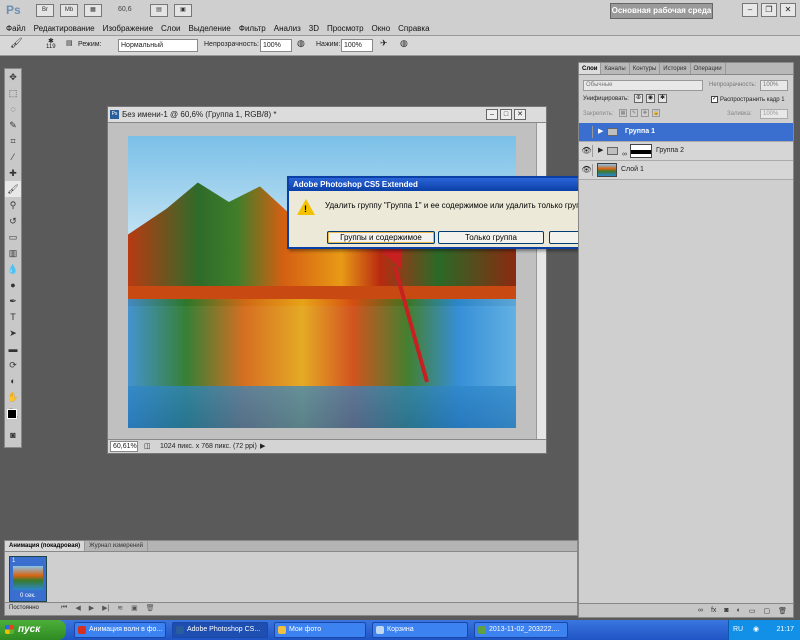 Image resolution: width=800 pixels, height=640 pixels. What do you see at coordinates (782, 611) in the screenshot?
I see `trash-icon: 🗑` at bounding box center [782, 611].